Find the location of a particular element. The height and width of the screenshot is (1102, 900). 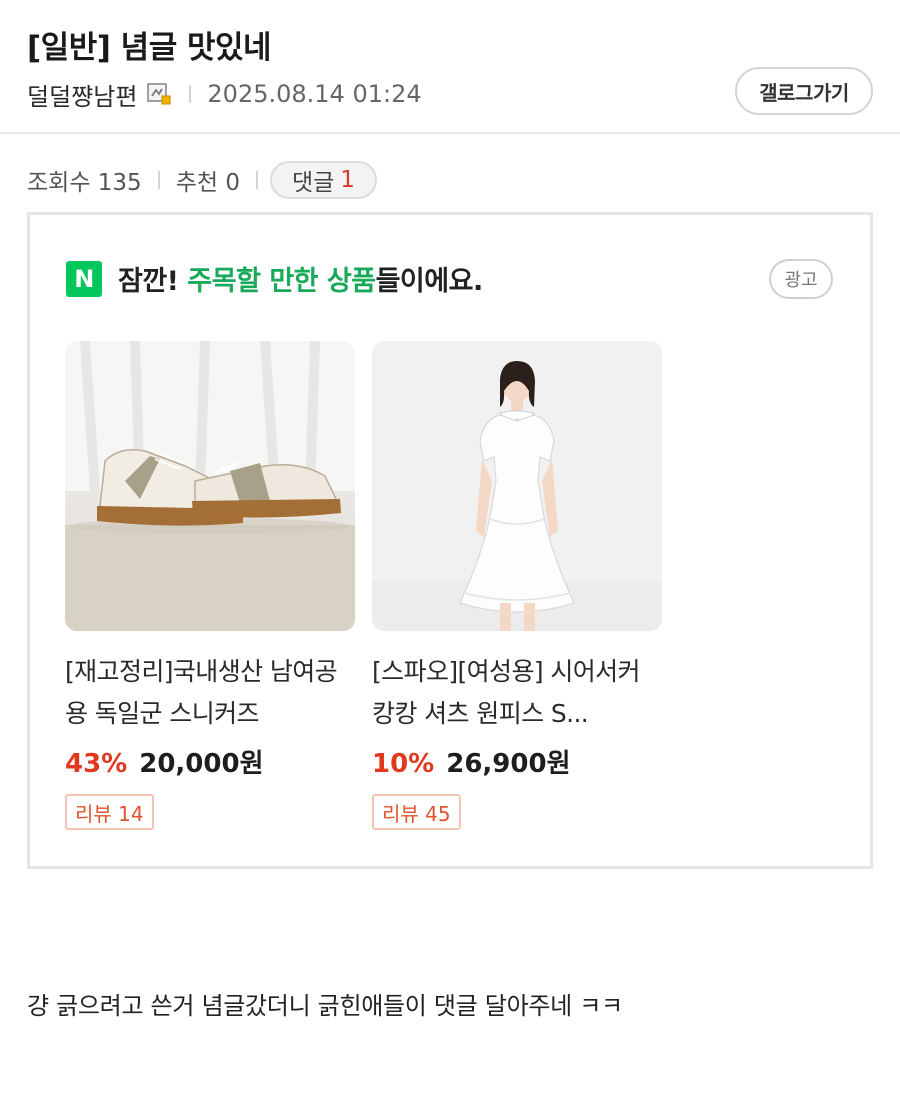

product-price: 20,000원 is located at coordinates (201, 764).